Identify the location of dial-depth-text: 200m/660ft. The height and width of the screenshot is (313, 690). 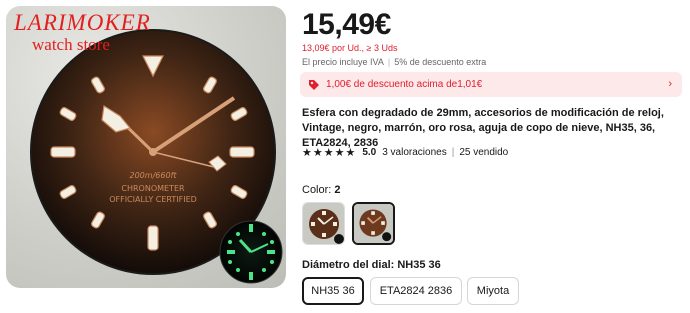
(154, 175).